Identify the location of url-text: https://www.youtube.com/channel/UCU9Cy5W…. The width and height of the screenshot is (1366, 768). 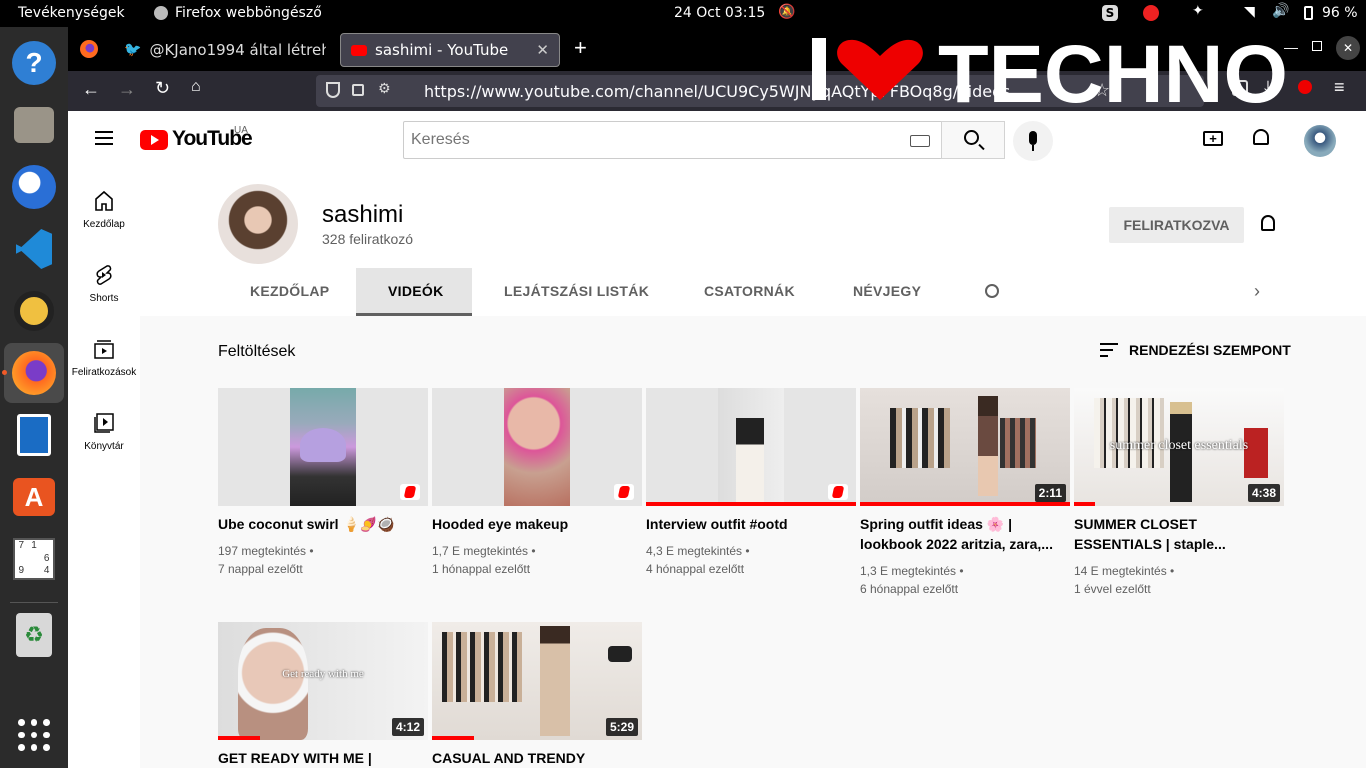
(717, 91).